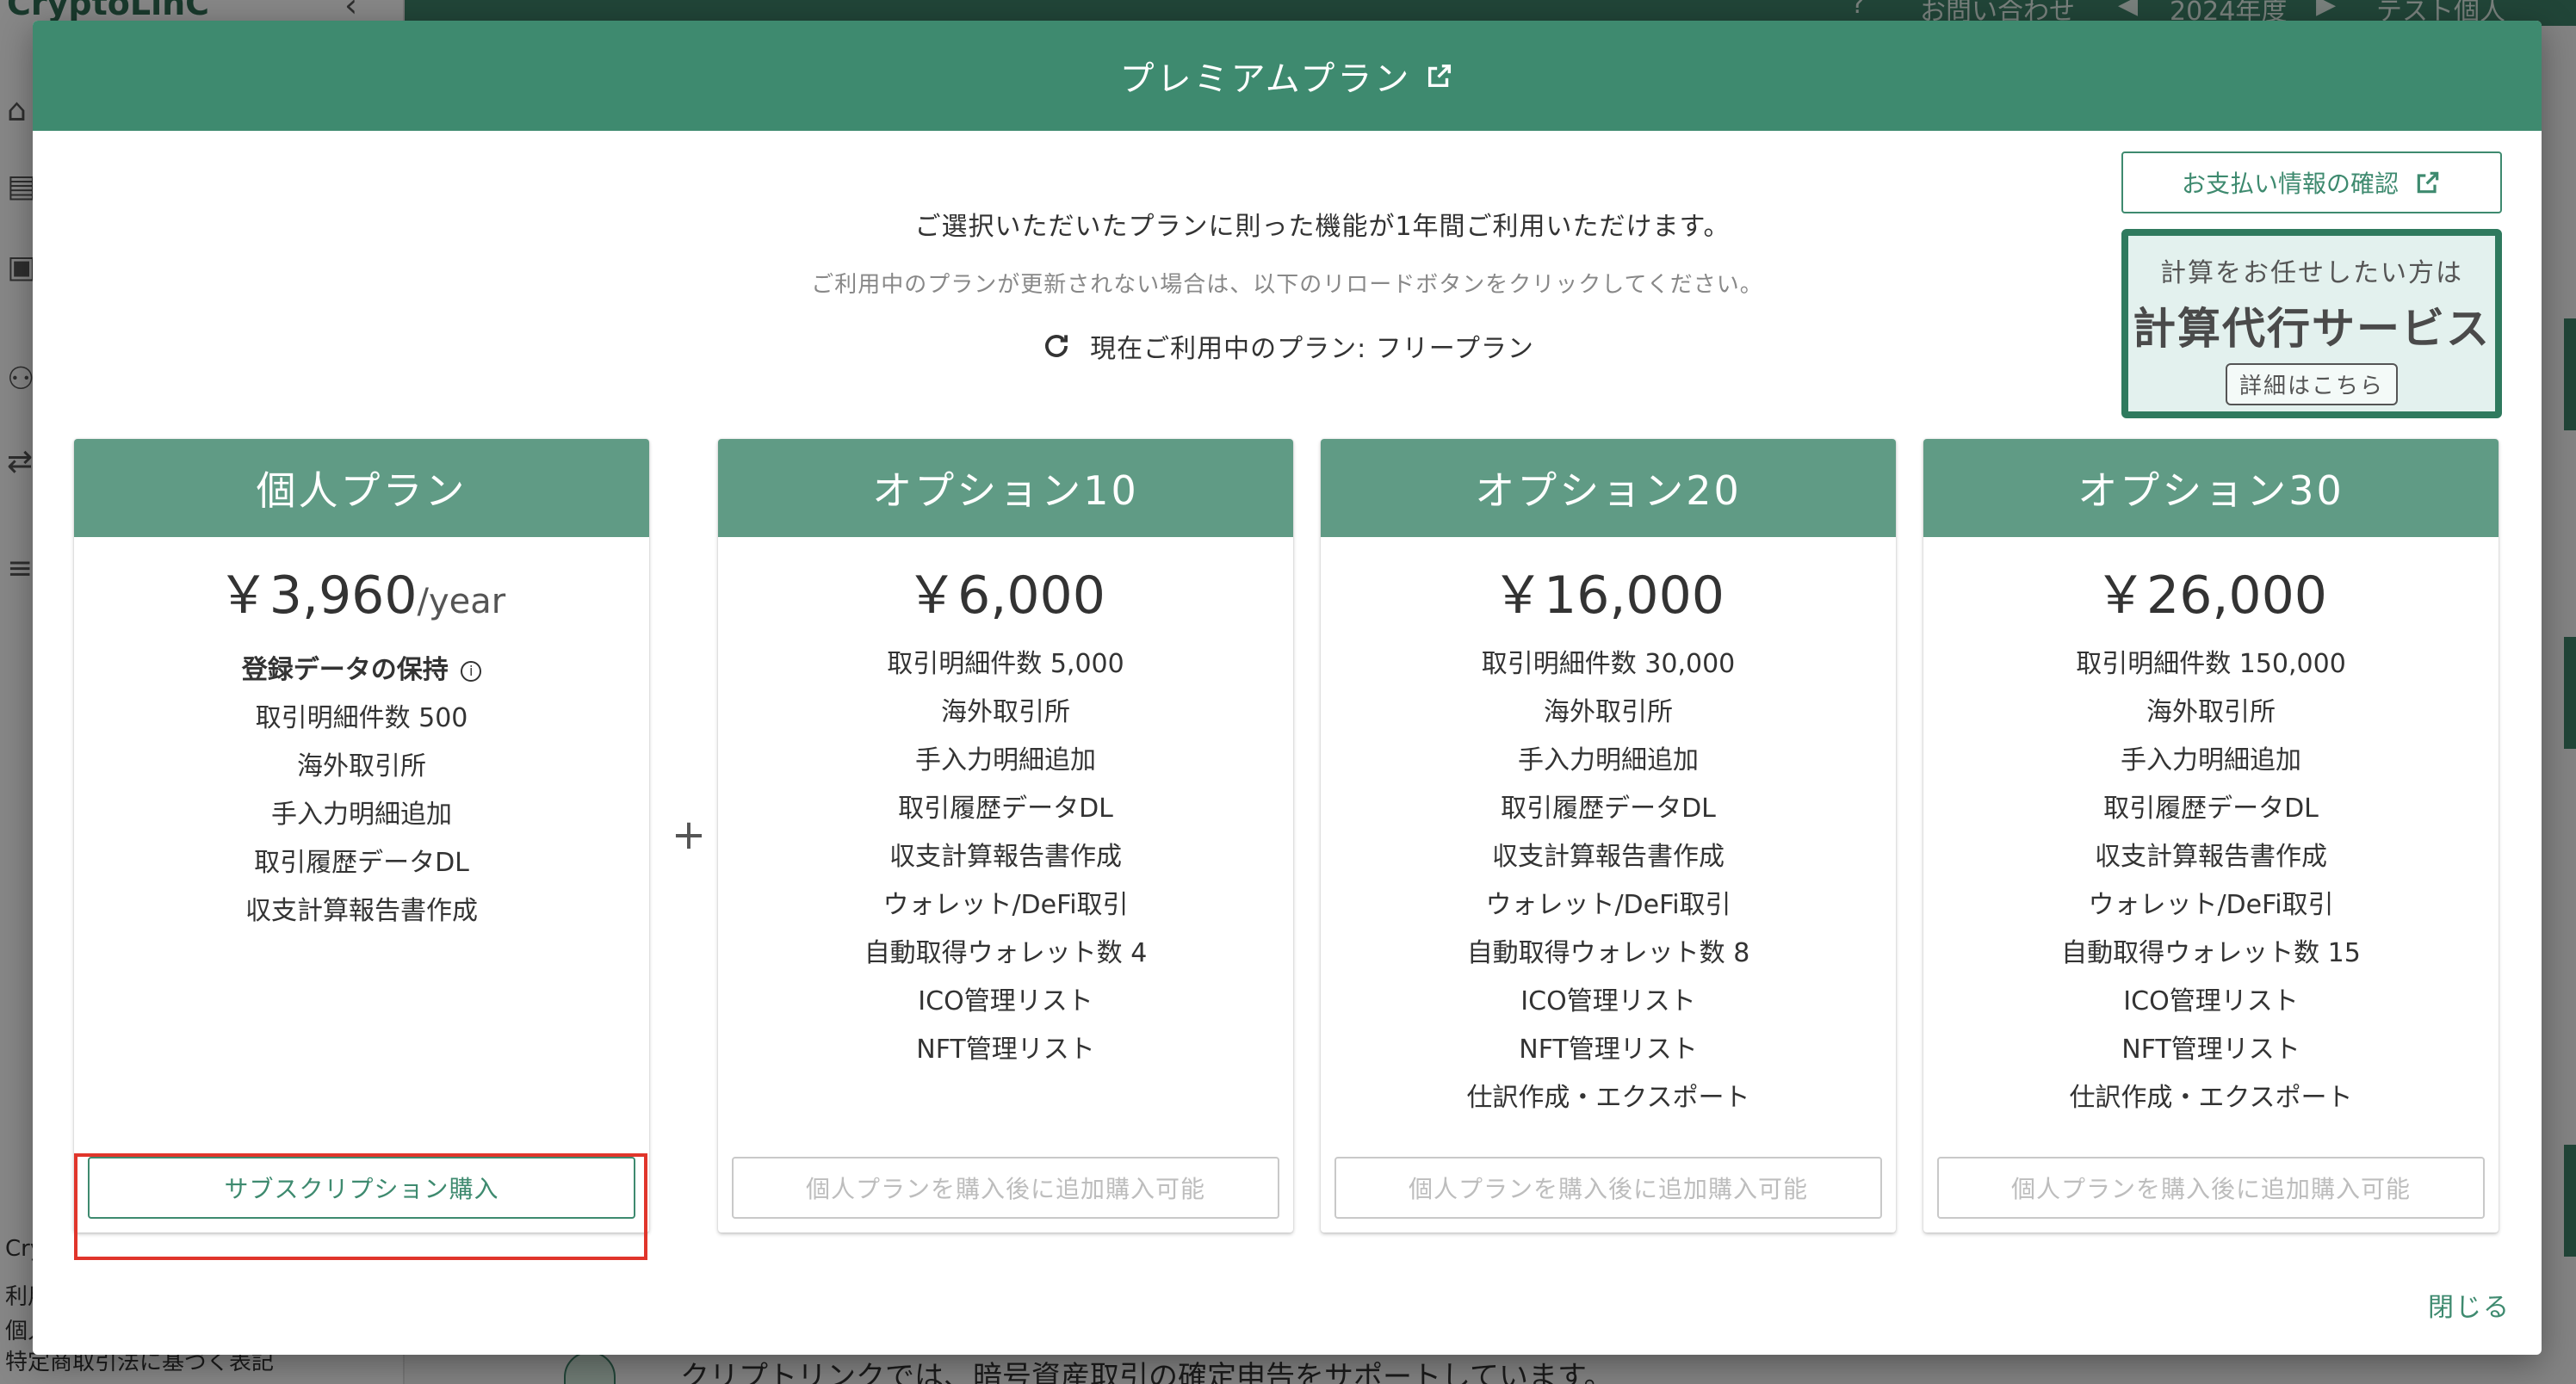 The height and width of the screenshot is (1384, 2576). I want to click on close-button: 閉じる, so click(2470, 1305).